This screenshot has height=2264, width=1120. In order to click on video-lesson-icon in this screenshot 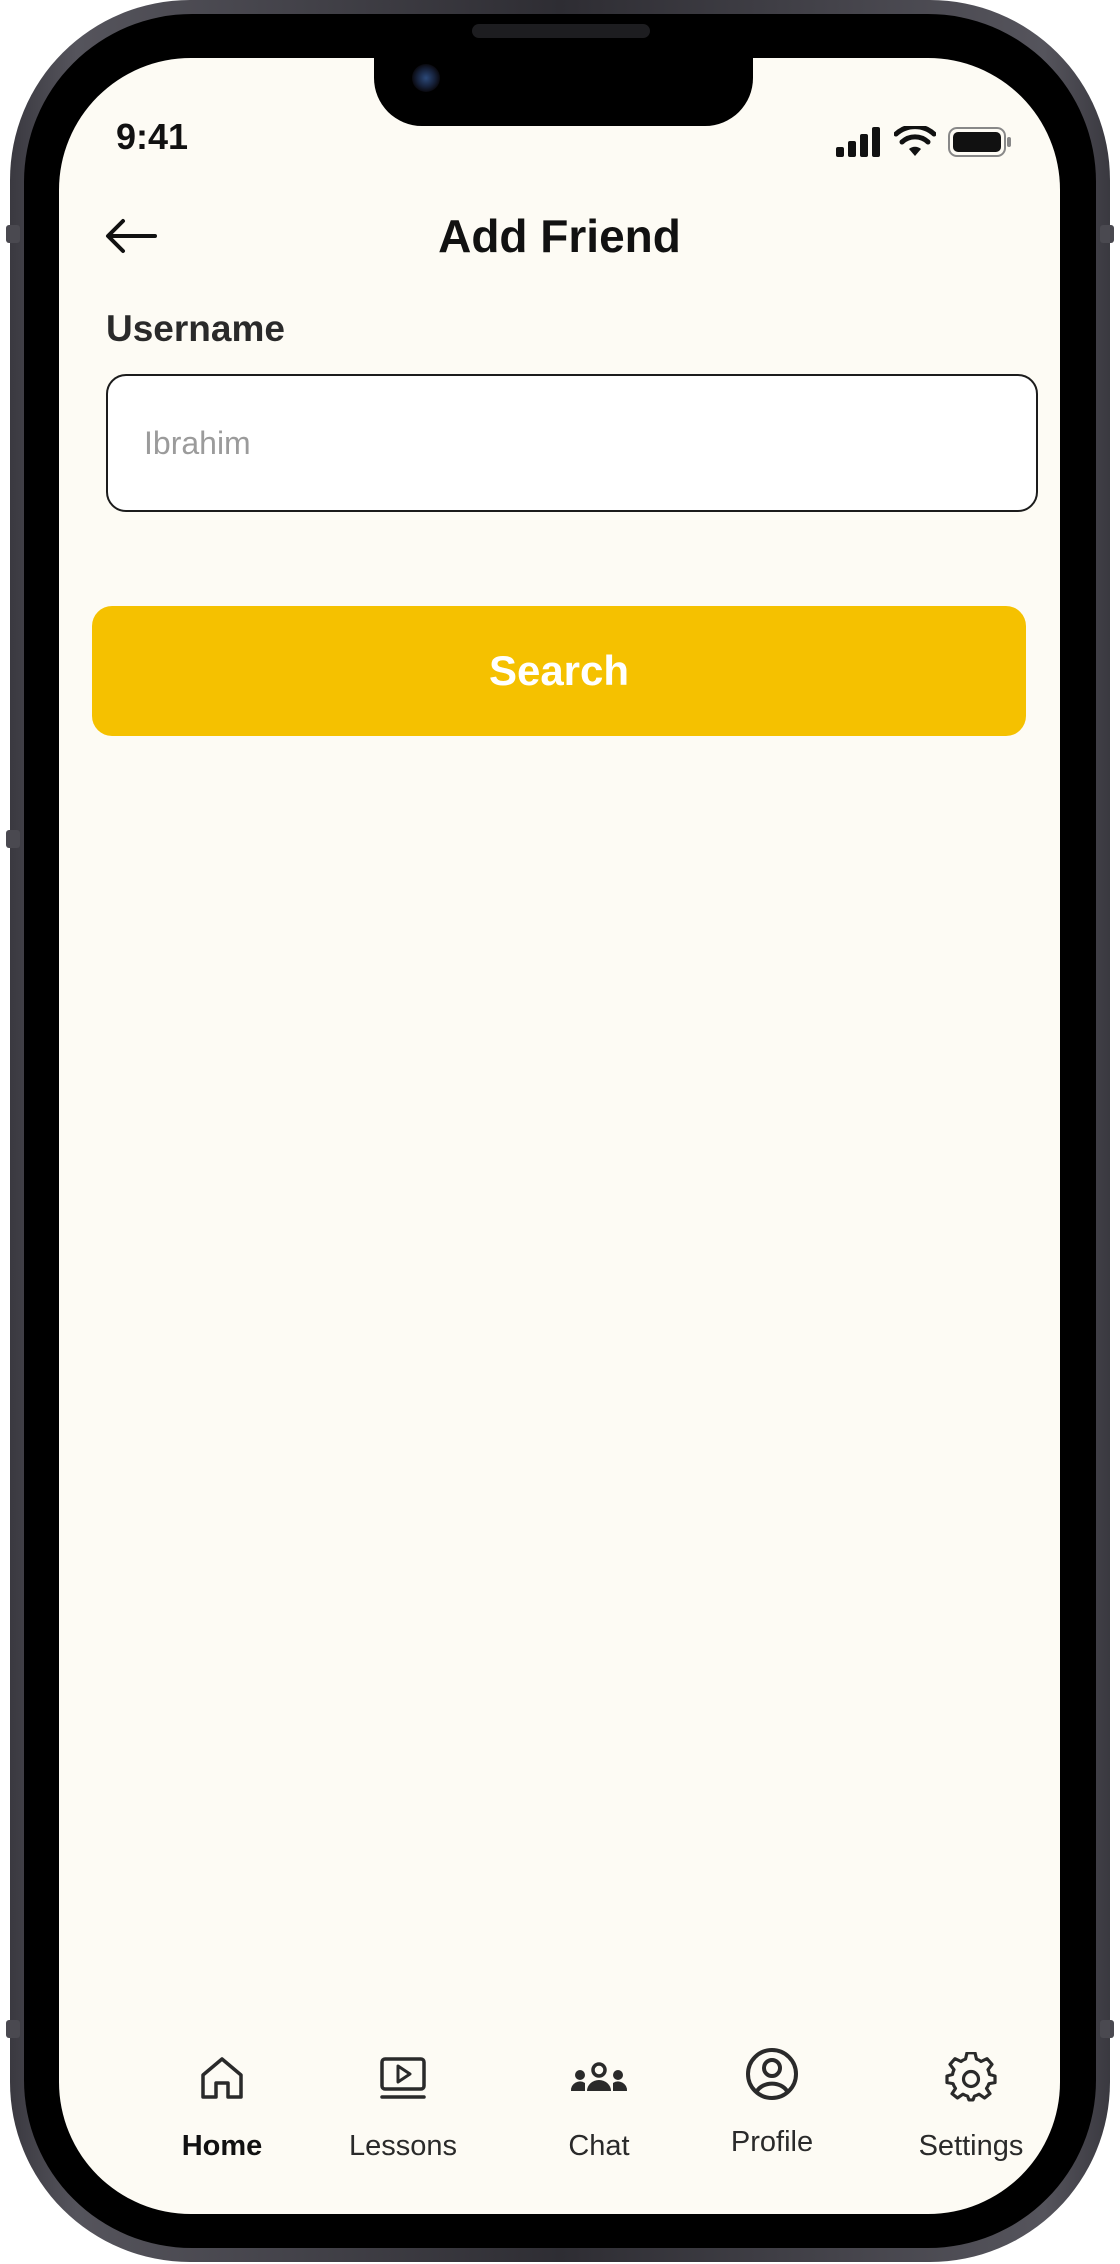, I will do `click(403, 2078)`.